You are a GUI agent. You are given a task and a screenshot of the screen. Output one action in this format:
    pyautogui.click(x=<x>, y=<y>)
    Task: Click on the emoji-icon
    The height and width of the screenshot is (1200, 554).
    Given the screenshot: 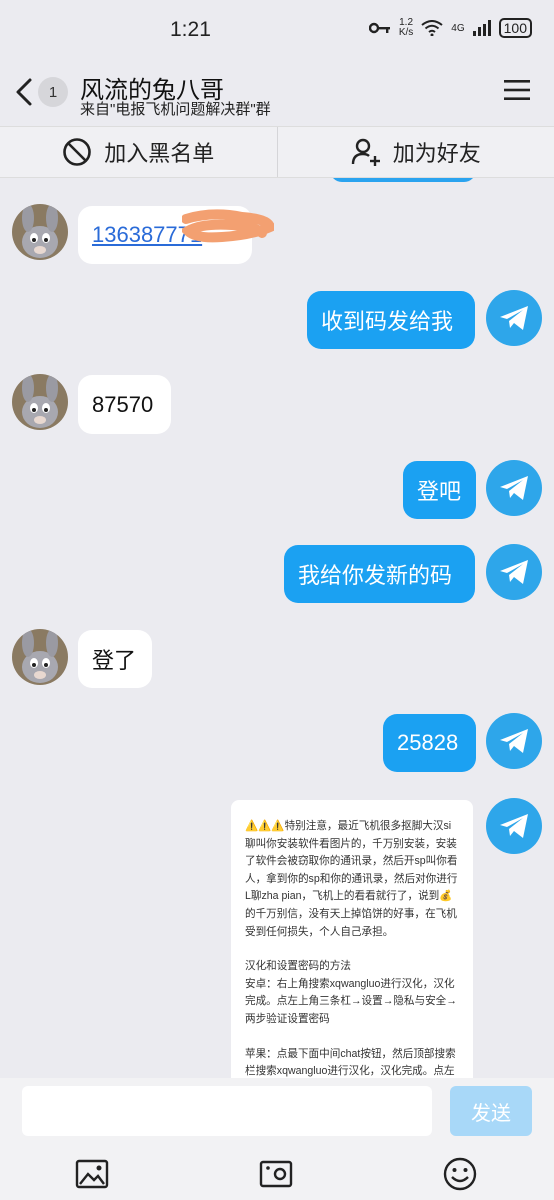 What is the action you would take?
    pyautogui.click(x=460, y=1174)
    